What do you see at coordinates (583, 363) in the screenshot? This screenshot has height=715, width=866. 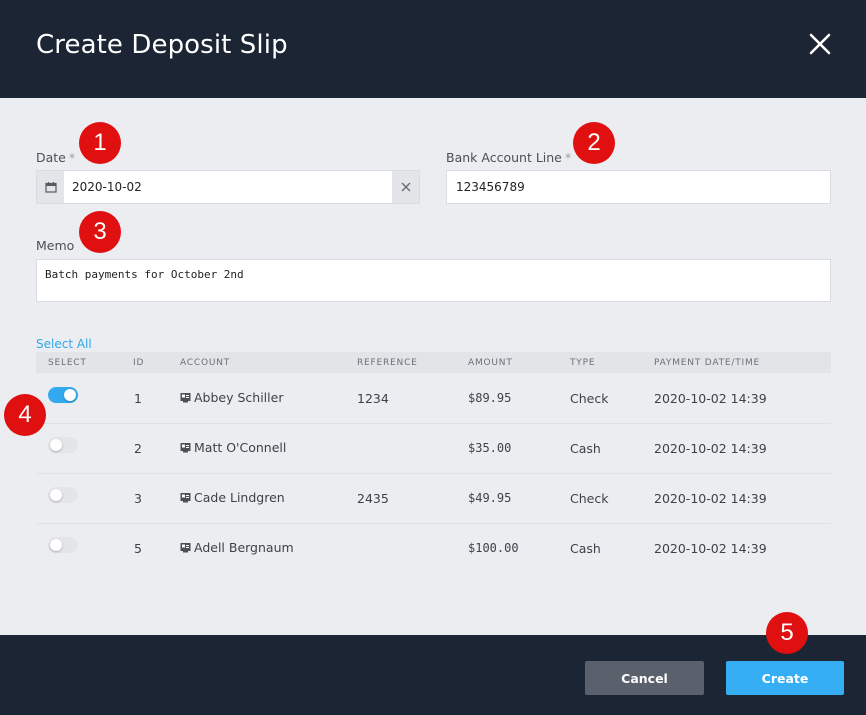 I see `header-type: TYPE` at bounding box center [583, 363].